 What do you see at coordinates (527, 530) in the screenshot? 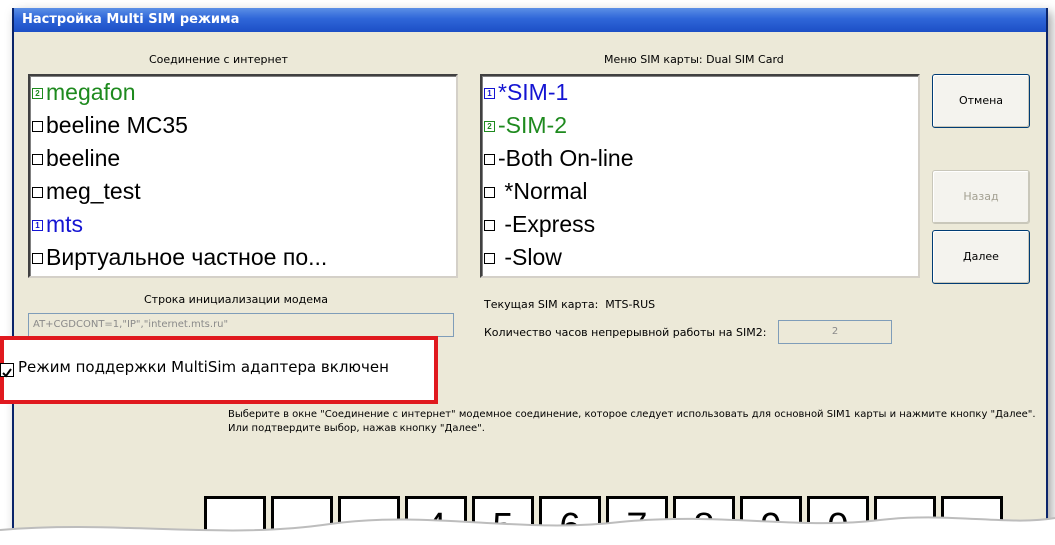
I see `torn-edge` at bounding box center [527, 530].